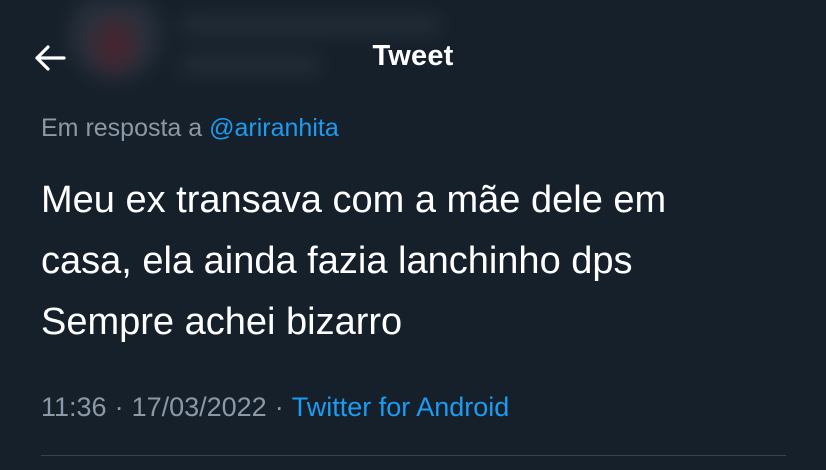 The height and width of the screenshot is (470, 826). I want to click on tweet-time: 11:36, so click(74, 407).